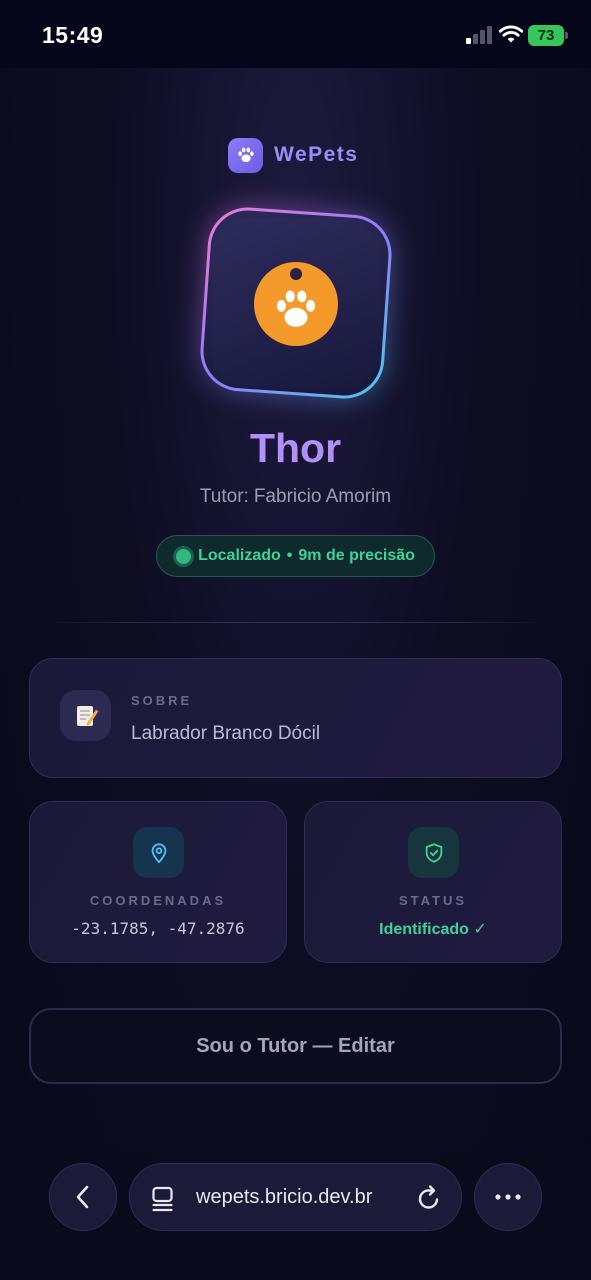 The image size is (591, 1280). I want to click on about-text: Labrador Branco Dócil, so click(226, 733).